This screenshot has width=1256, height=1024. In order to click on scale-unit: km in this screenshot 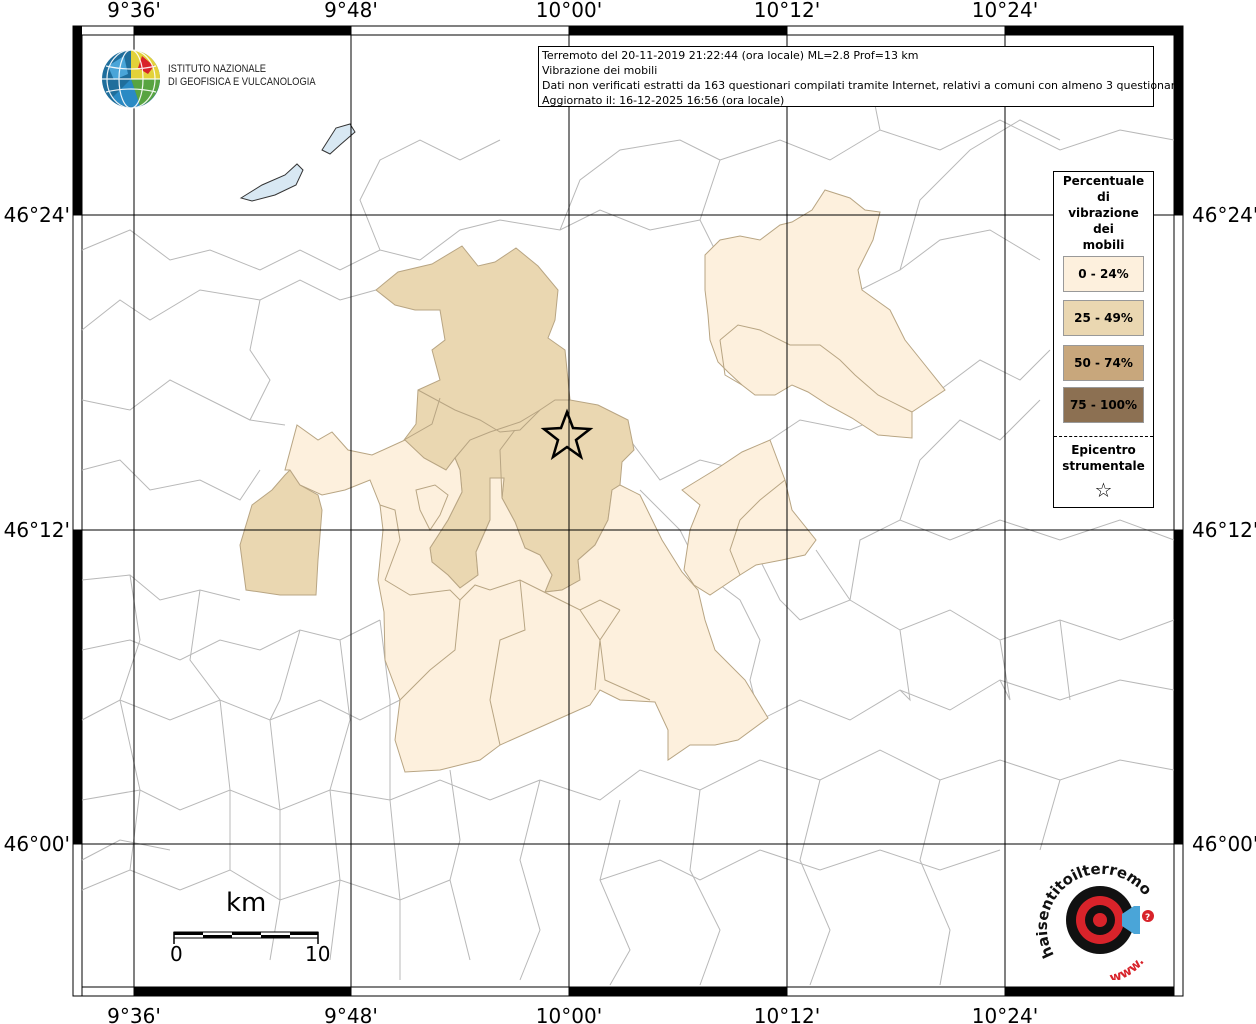, I will do `click(246, 903)`.